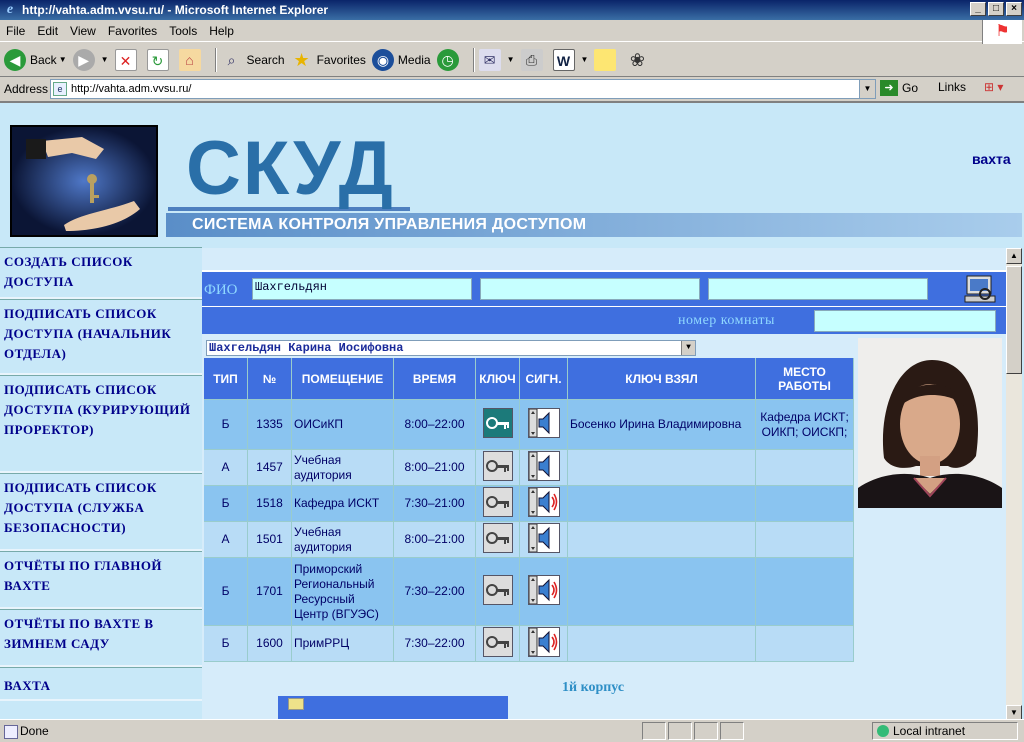  Describe the element at coordinates (15, 31) in the screenshot. I see `menu-file: File` at that location.